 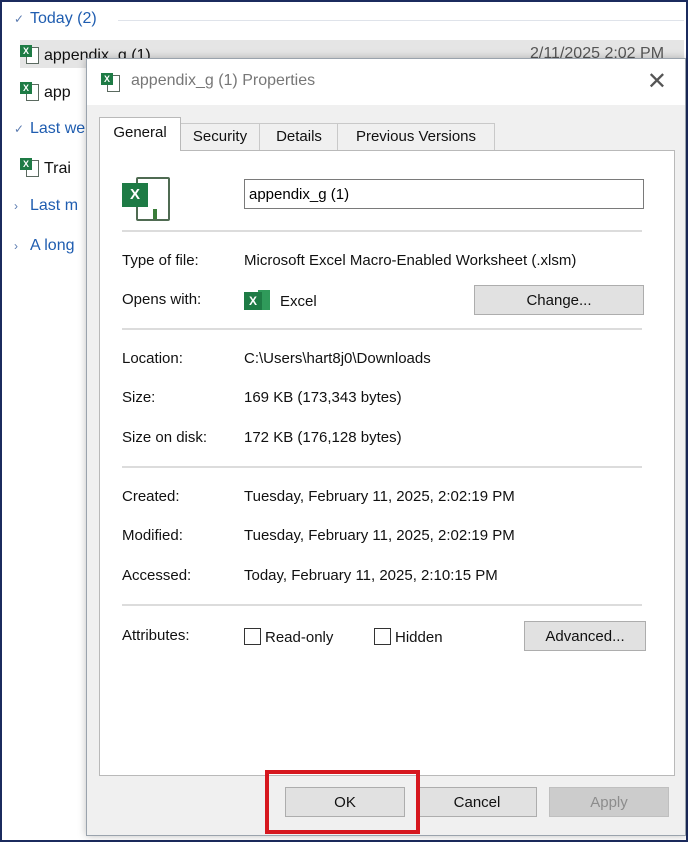 I want to click on file-name: app, so click(x=57, y=92).